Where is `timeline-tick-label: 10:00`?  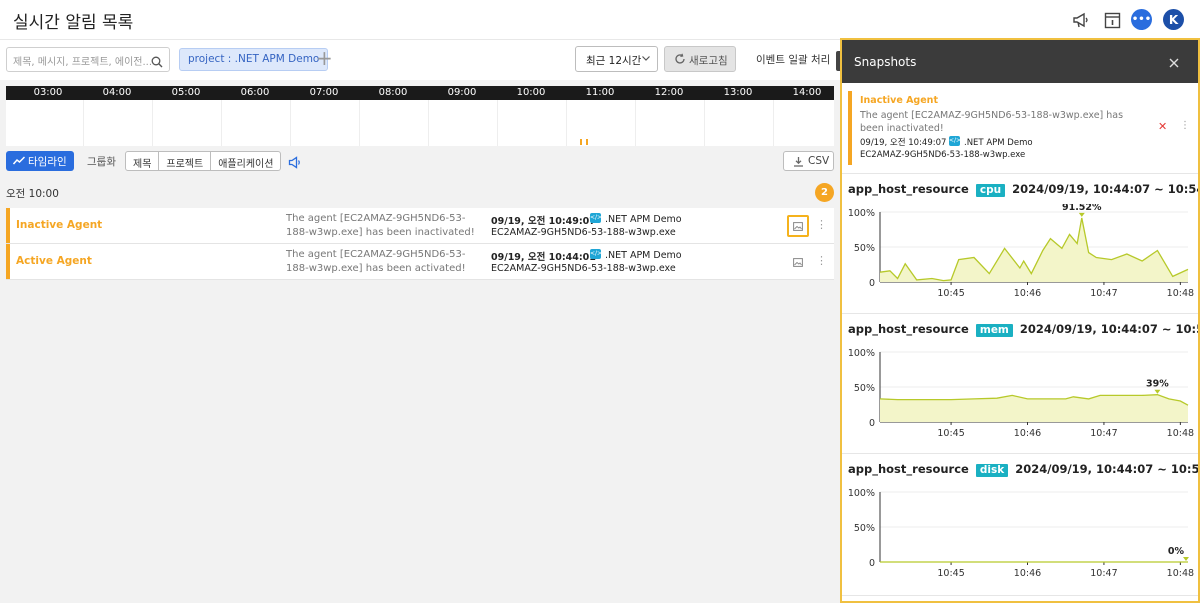 timeline-tick-label: 10:00 is located at coordinates (531, 92).